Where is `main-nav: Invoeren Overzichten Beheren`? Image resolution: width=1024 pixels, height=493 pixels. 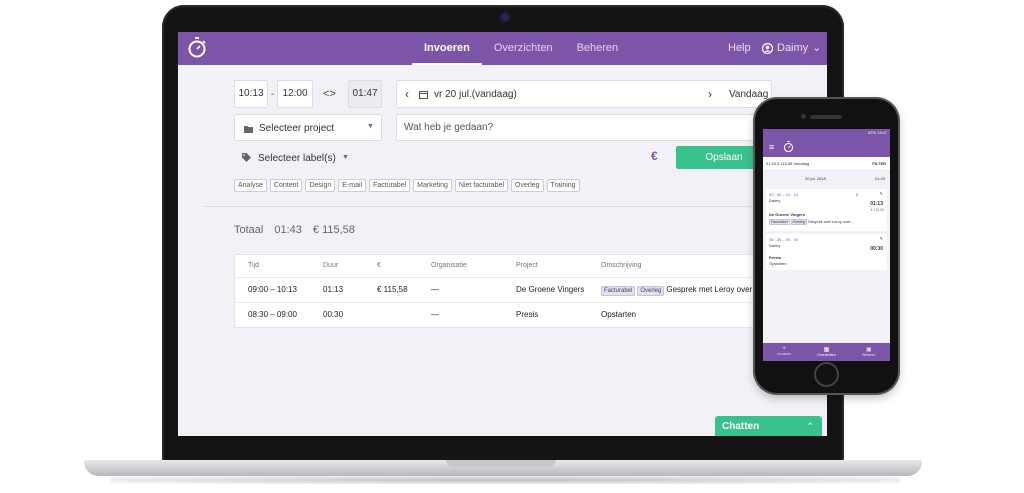 main-nav: Invoeren Overzichten Beheren is located at coordinates (521, 48).